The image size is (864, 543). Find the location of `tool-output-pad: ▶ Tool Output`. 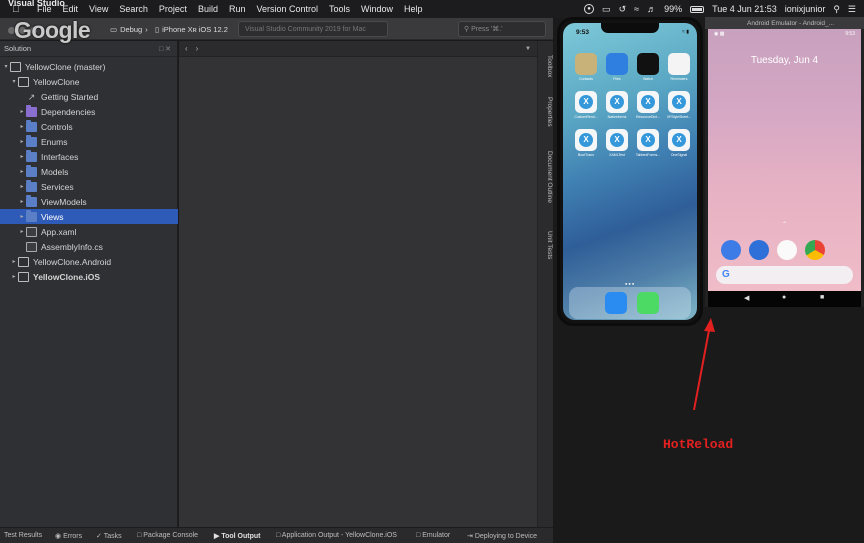

tool-output-pad: ▶ Tool Output is located at coordinates (237, 536).